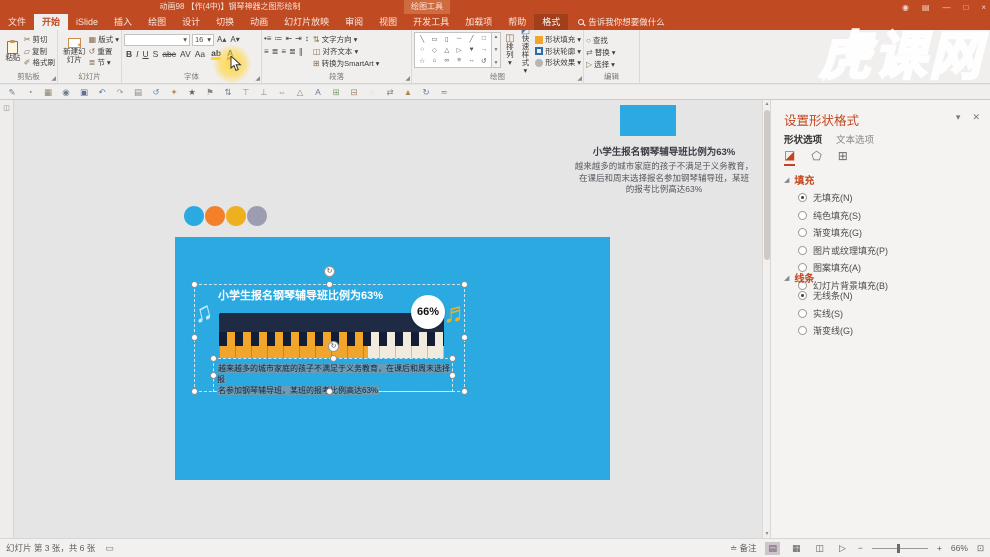 This screenshot has width=990, height=557. Describe the element at coordinates (102, 92) in the screenshot. I see `qat-undo-icon: ↶` at that location.